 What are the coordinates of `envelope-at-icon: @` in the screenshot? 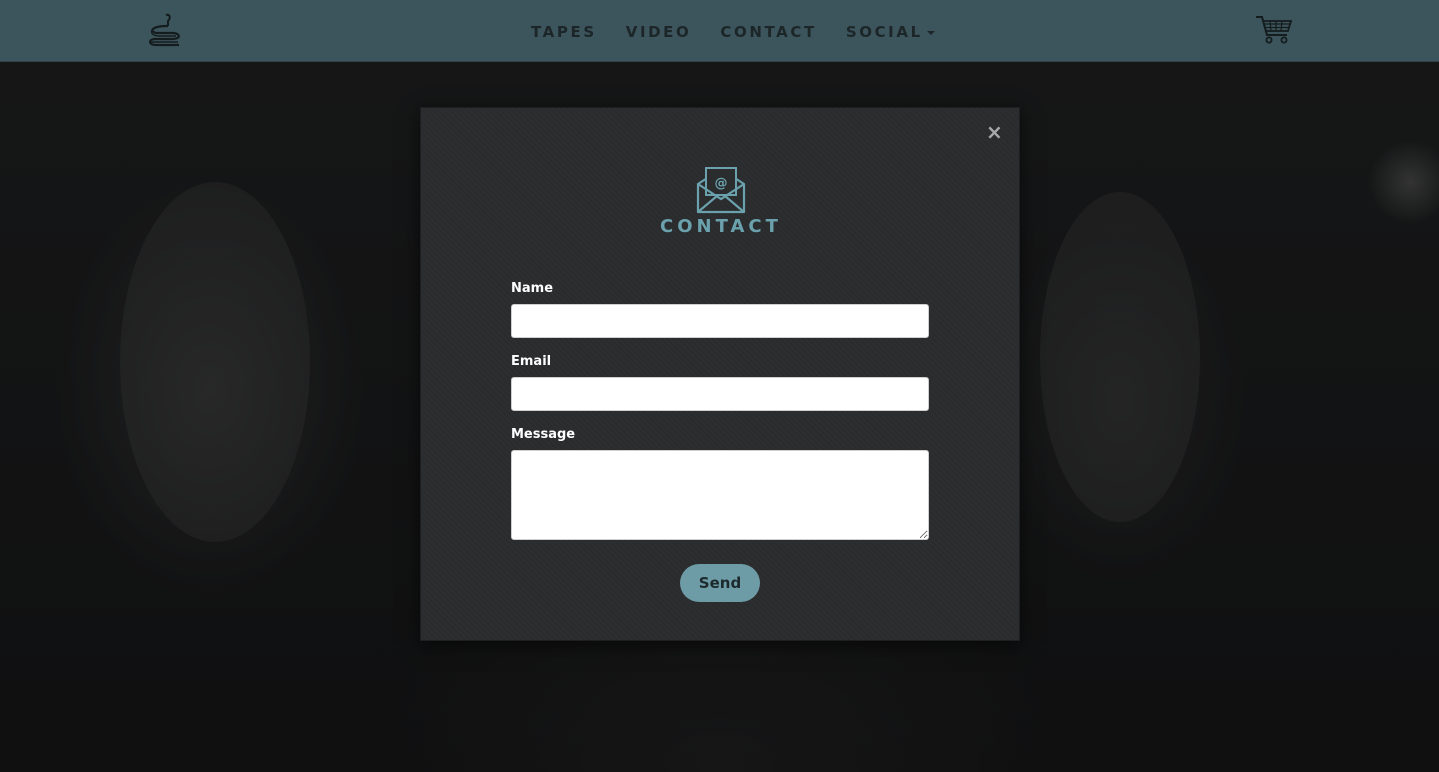 It's located at (721, 190).